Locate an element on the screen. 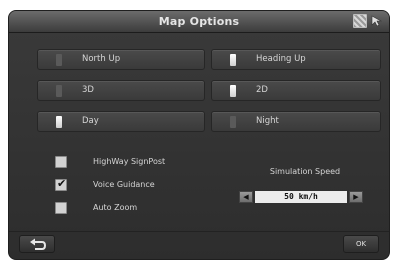 The height and width of the screenshot is (268, 396). map-grid-icon is located at coordinates (360, 21).